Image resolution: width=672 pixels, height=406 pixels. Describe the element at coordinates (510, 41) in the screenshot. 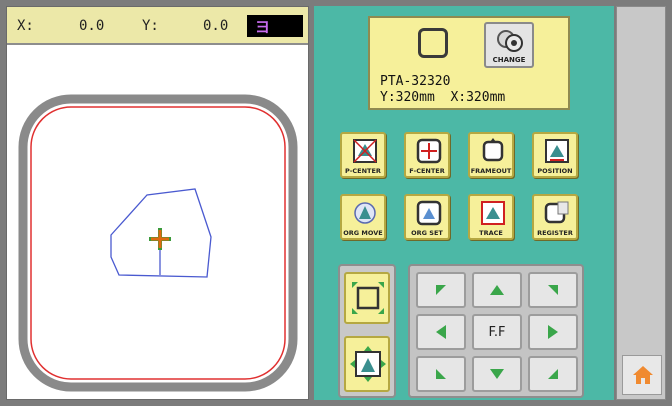

I see `hoop-change-icon` at that location.